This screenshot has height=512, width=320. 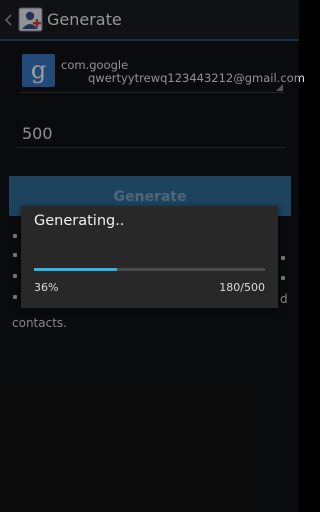 What do you see at coordinates (149, 269) in the screenshot?
I see `progress-bar` at bounding box center [149, 269].